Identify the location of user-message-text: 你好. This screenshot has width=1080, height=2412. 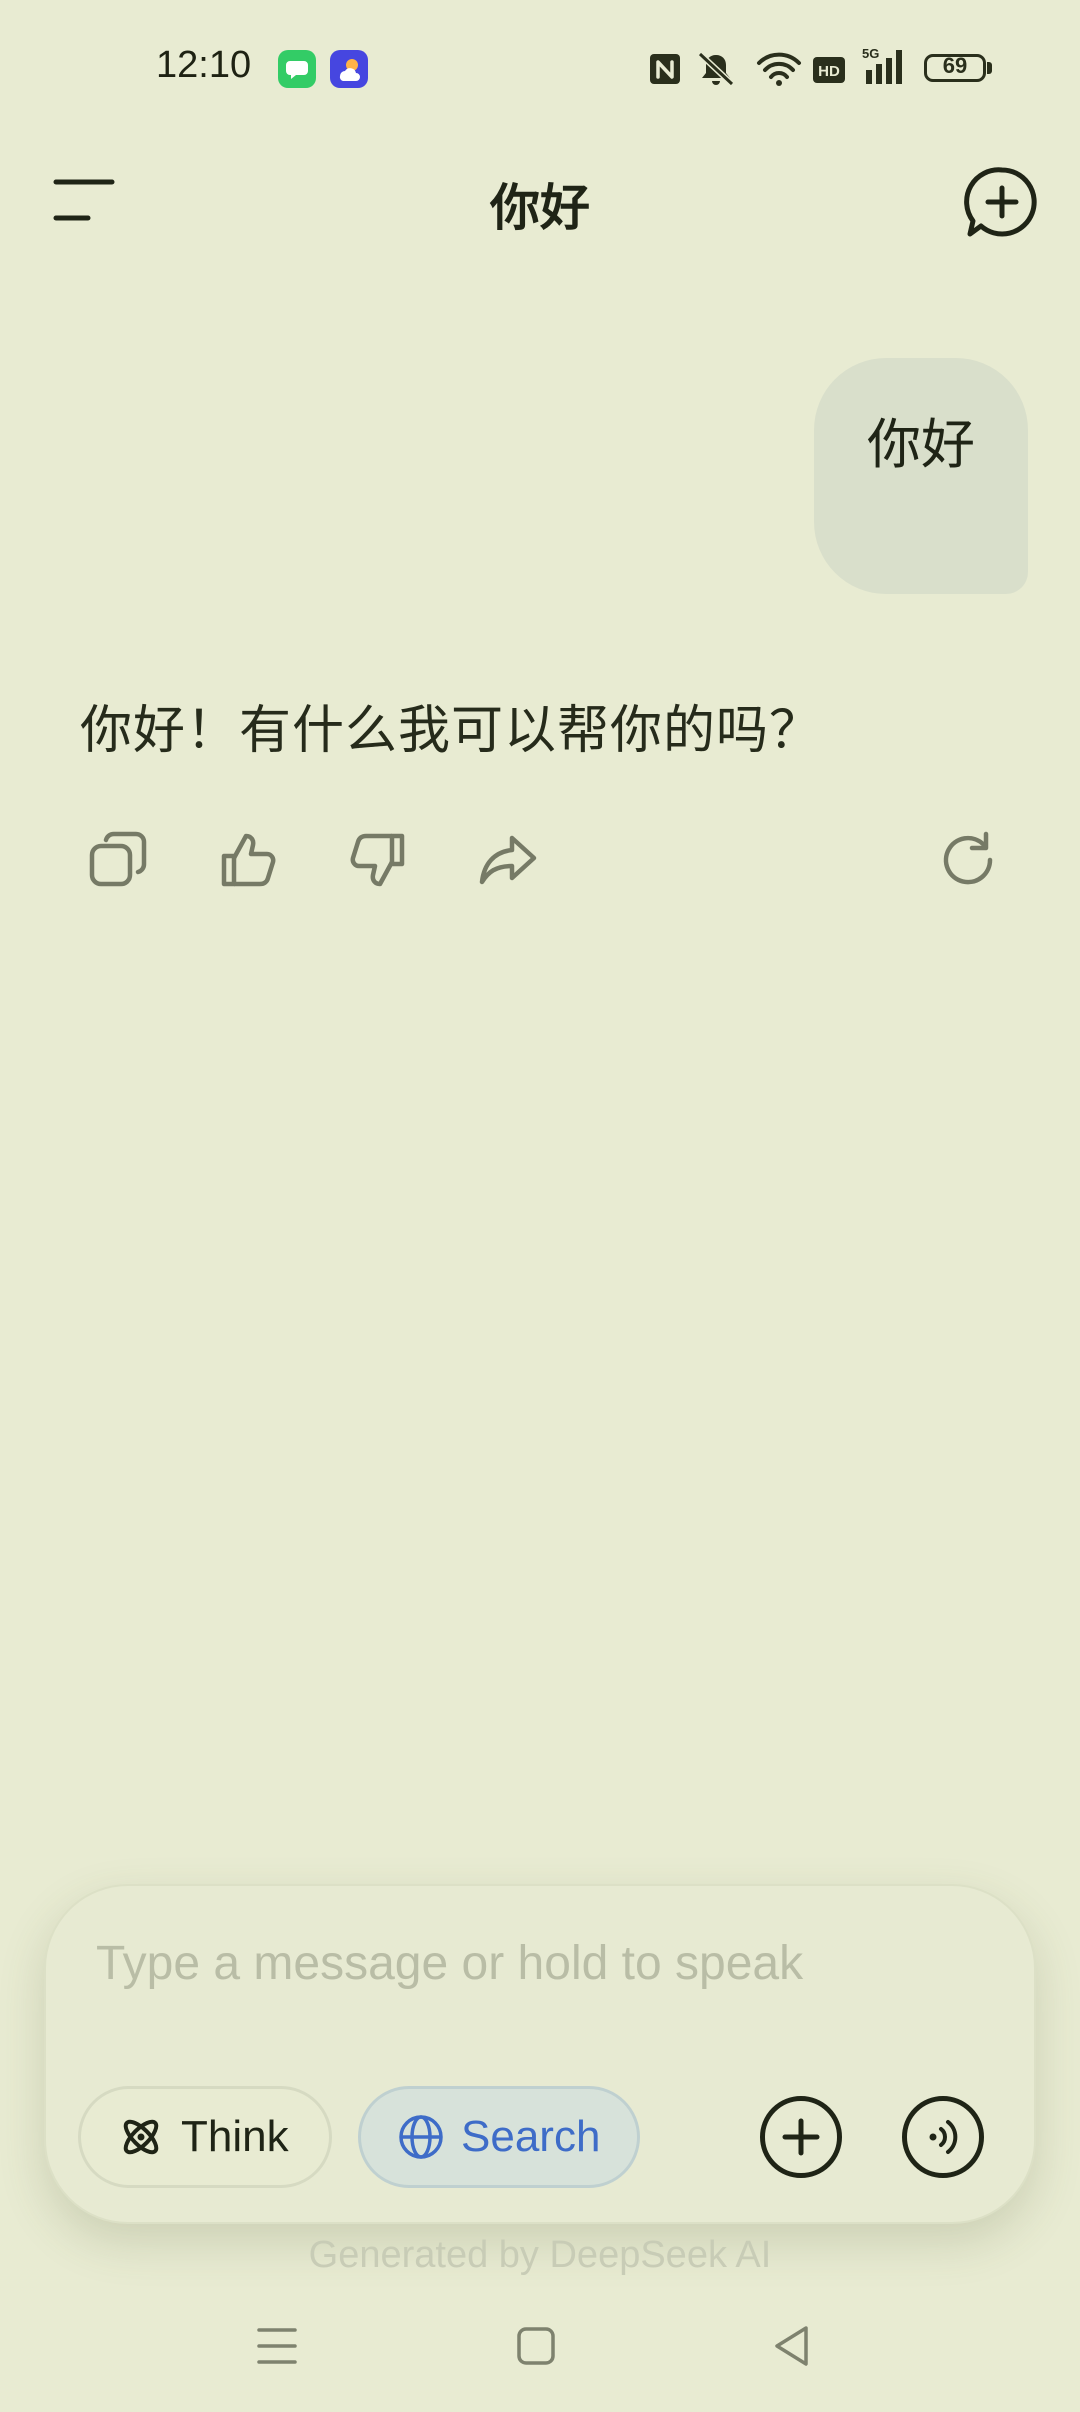
(921, 444).